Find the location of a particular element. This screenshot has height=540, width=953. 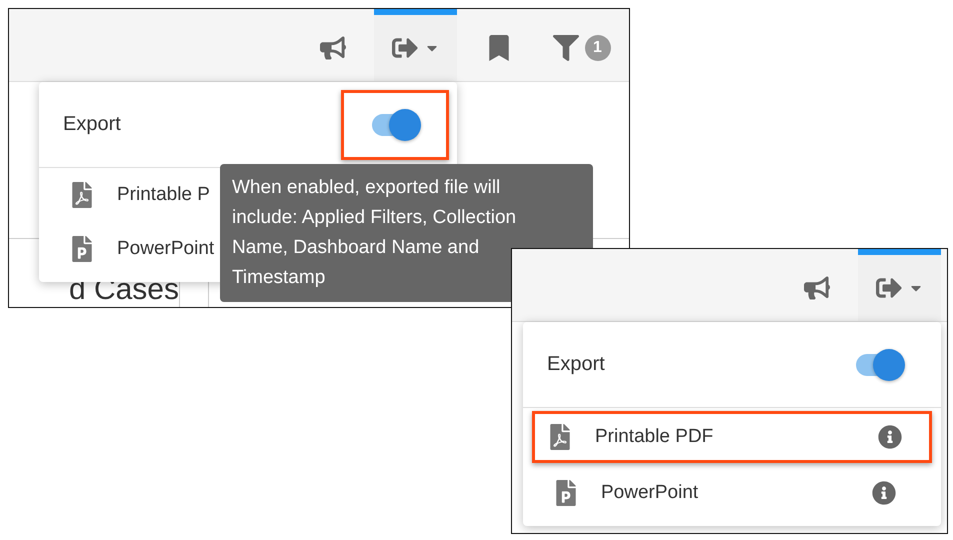

filter-count-badge: 1 is located at coordinates (597, 48).